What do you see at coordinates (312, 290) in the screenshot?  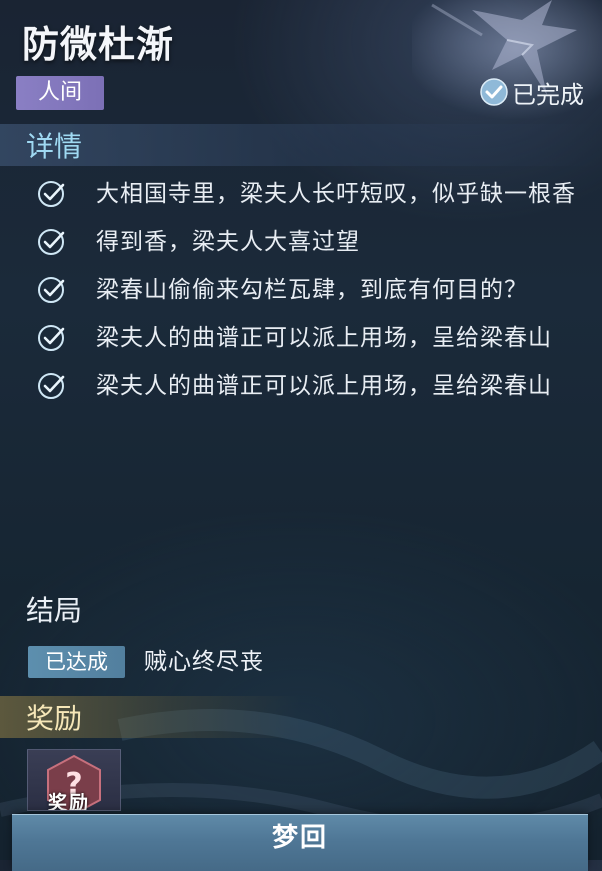 I see `task-text: 梁春山偷偷来勾栏瓦肆，到底有何目的？` at bounding box center [312, 290].